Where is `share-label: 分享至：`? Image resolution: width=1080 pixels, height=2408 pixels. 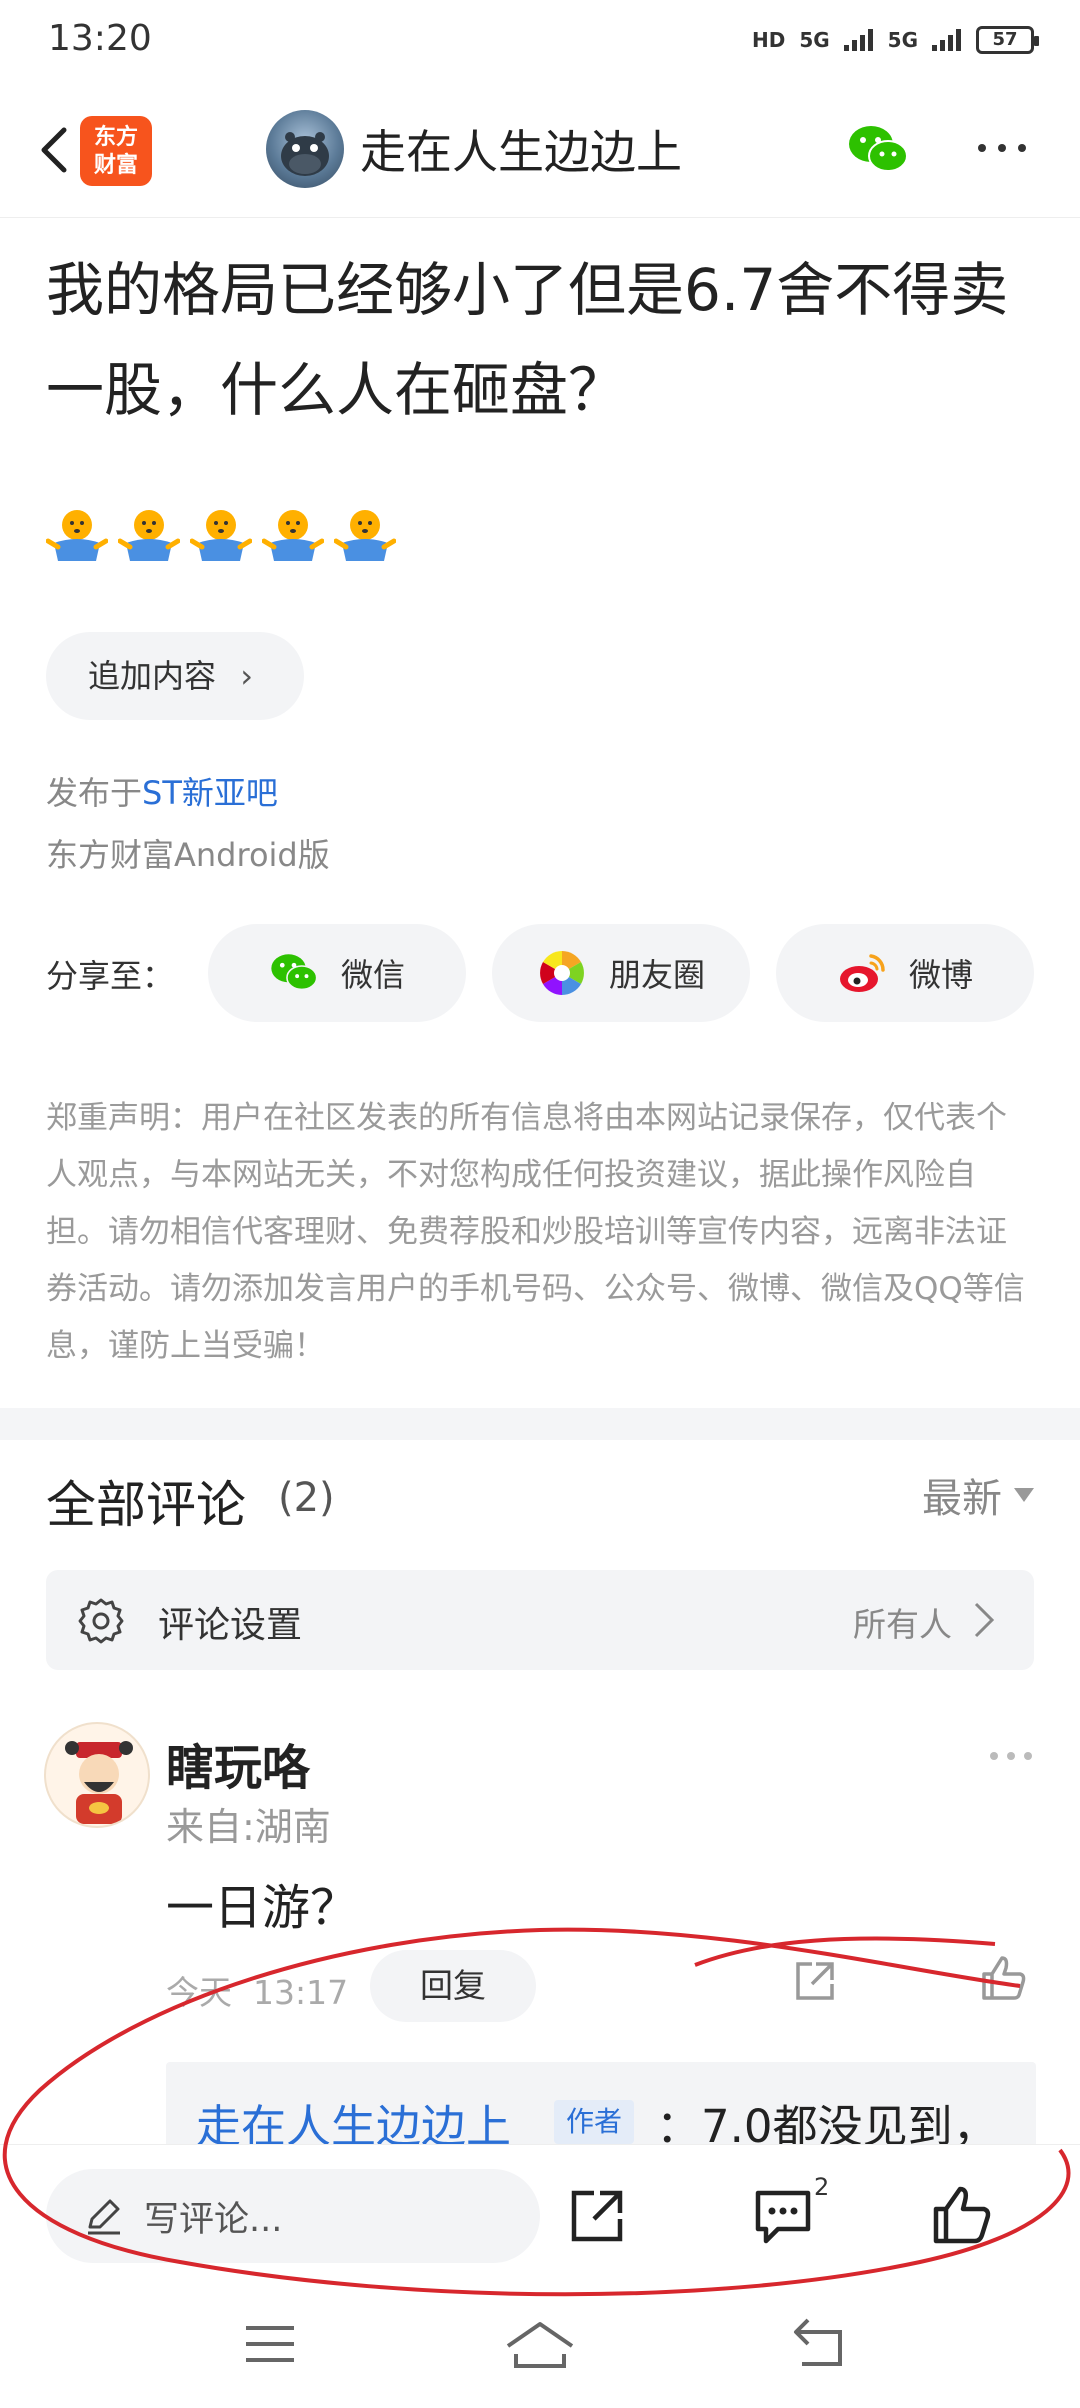
share-label: 分享至： is located at coordinates (110, 976).